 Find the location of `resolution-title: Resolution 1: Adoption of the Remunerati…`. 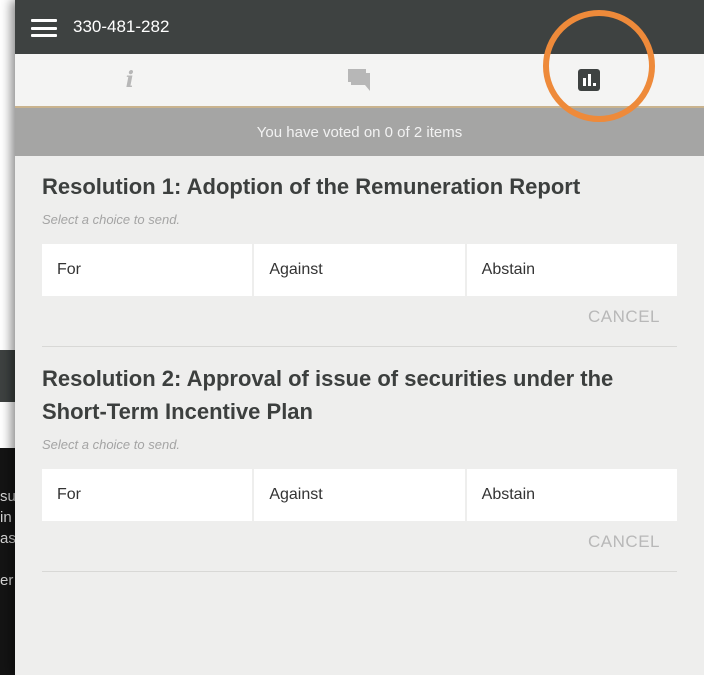

resolution-title: Resolution 1: Adoption of the Remunerati… is located at coordinates (311, 186).